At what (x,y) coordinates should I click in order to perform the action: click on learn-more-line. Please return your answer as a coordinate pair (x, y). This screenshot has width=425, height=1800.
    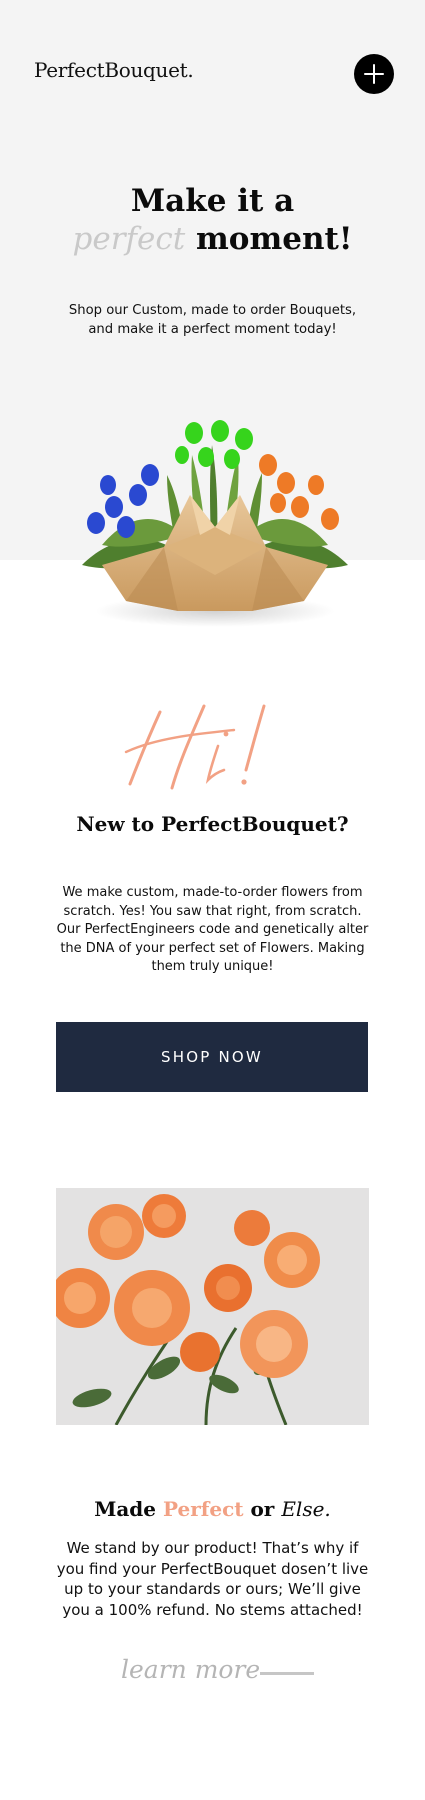
    Looking at the image, I should click on (287, 1673).